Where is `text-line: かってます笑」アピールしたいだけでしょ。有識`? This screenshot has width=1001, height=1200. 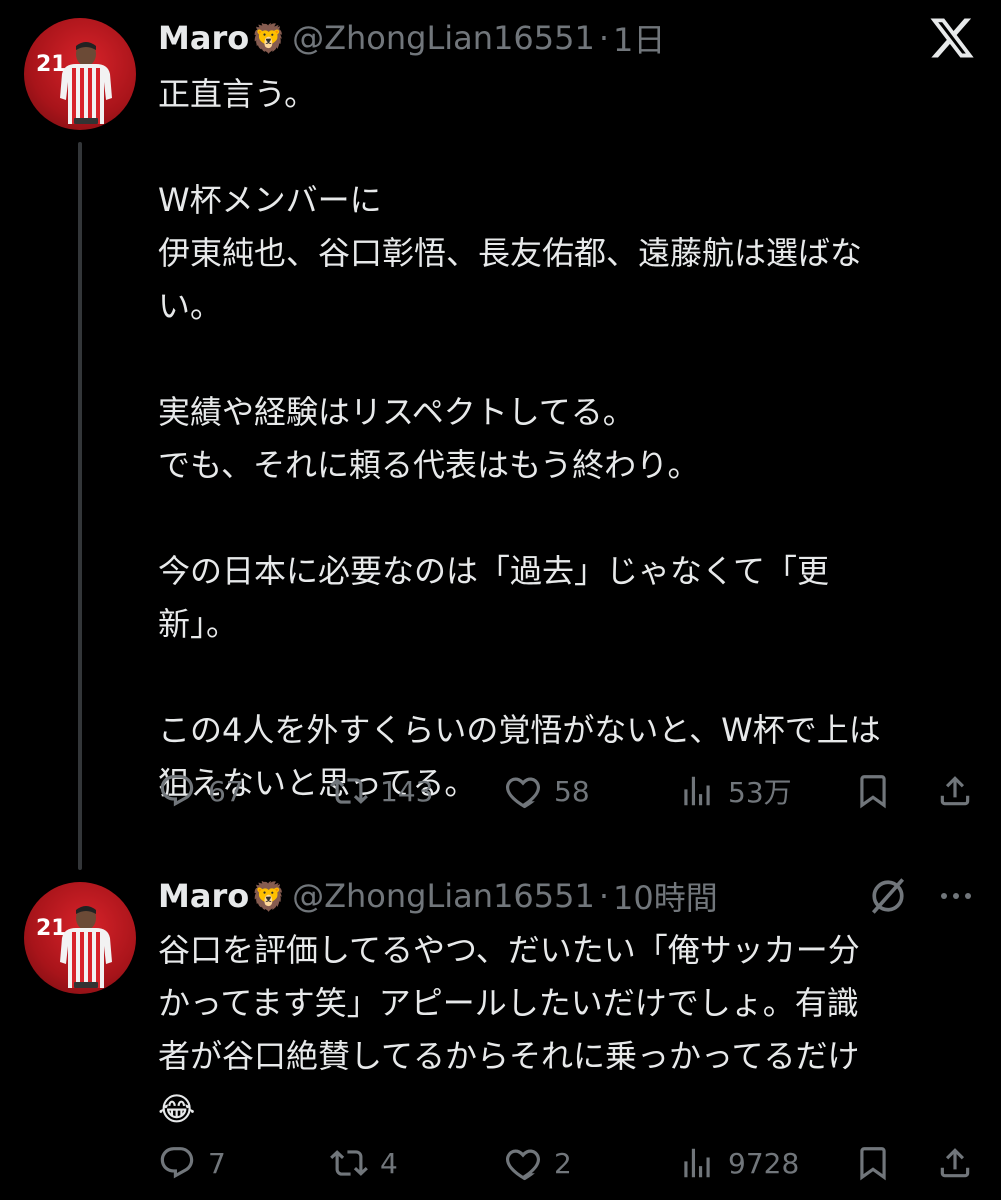
text-line: かってます笑」アピールしたいだけでしょ。有識 is located at coordinates (508, 1003).